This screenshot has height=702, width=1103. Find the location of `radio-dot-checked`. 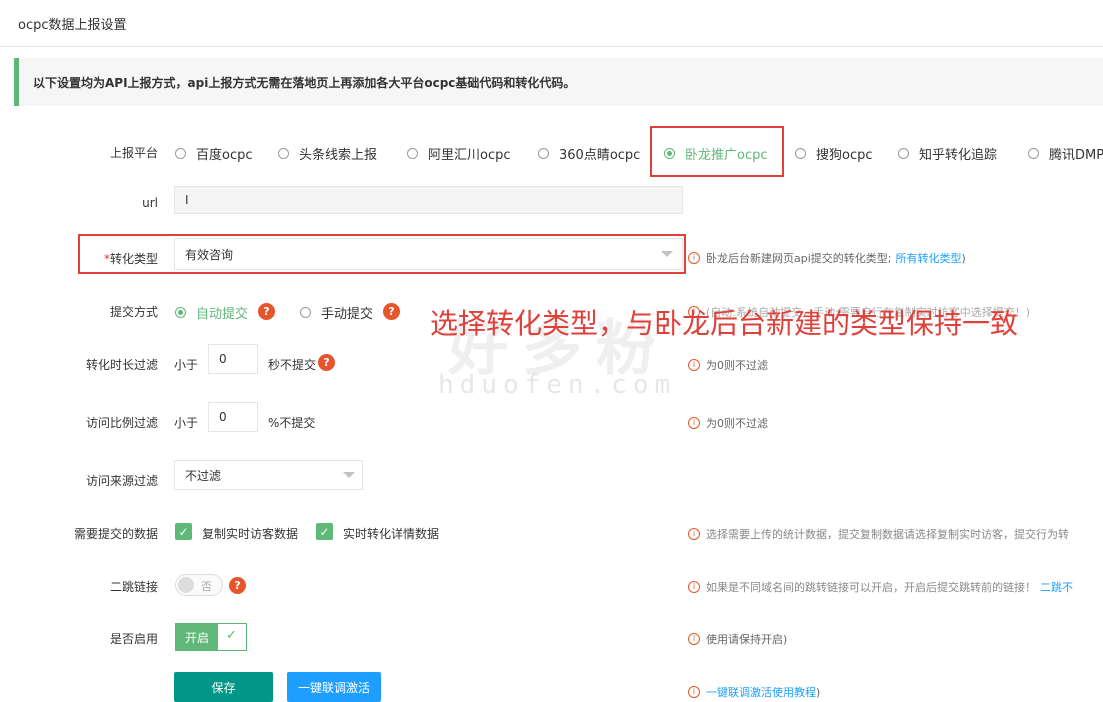

radio-dot-checked is located at coordinates (180, 312).